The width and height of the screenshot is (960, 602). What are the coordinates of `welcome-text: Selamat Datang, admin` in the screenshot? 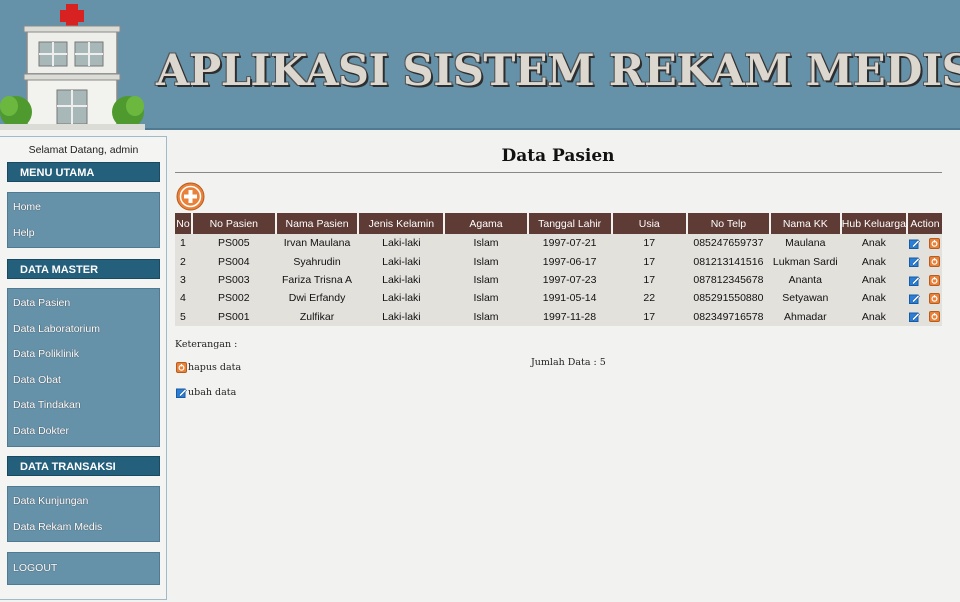 It's located at (83, 150).